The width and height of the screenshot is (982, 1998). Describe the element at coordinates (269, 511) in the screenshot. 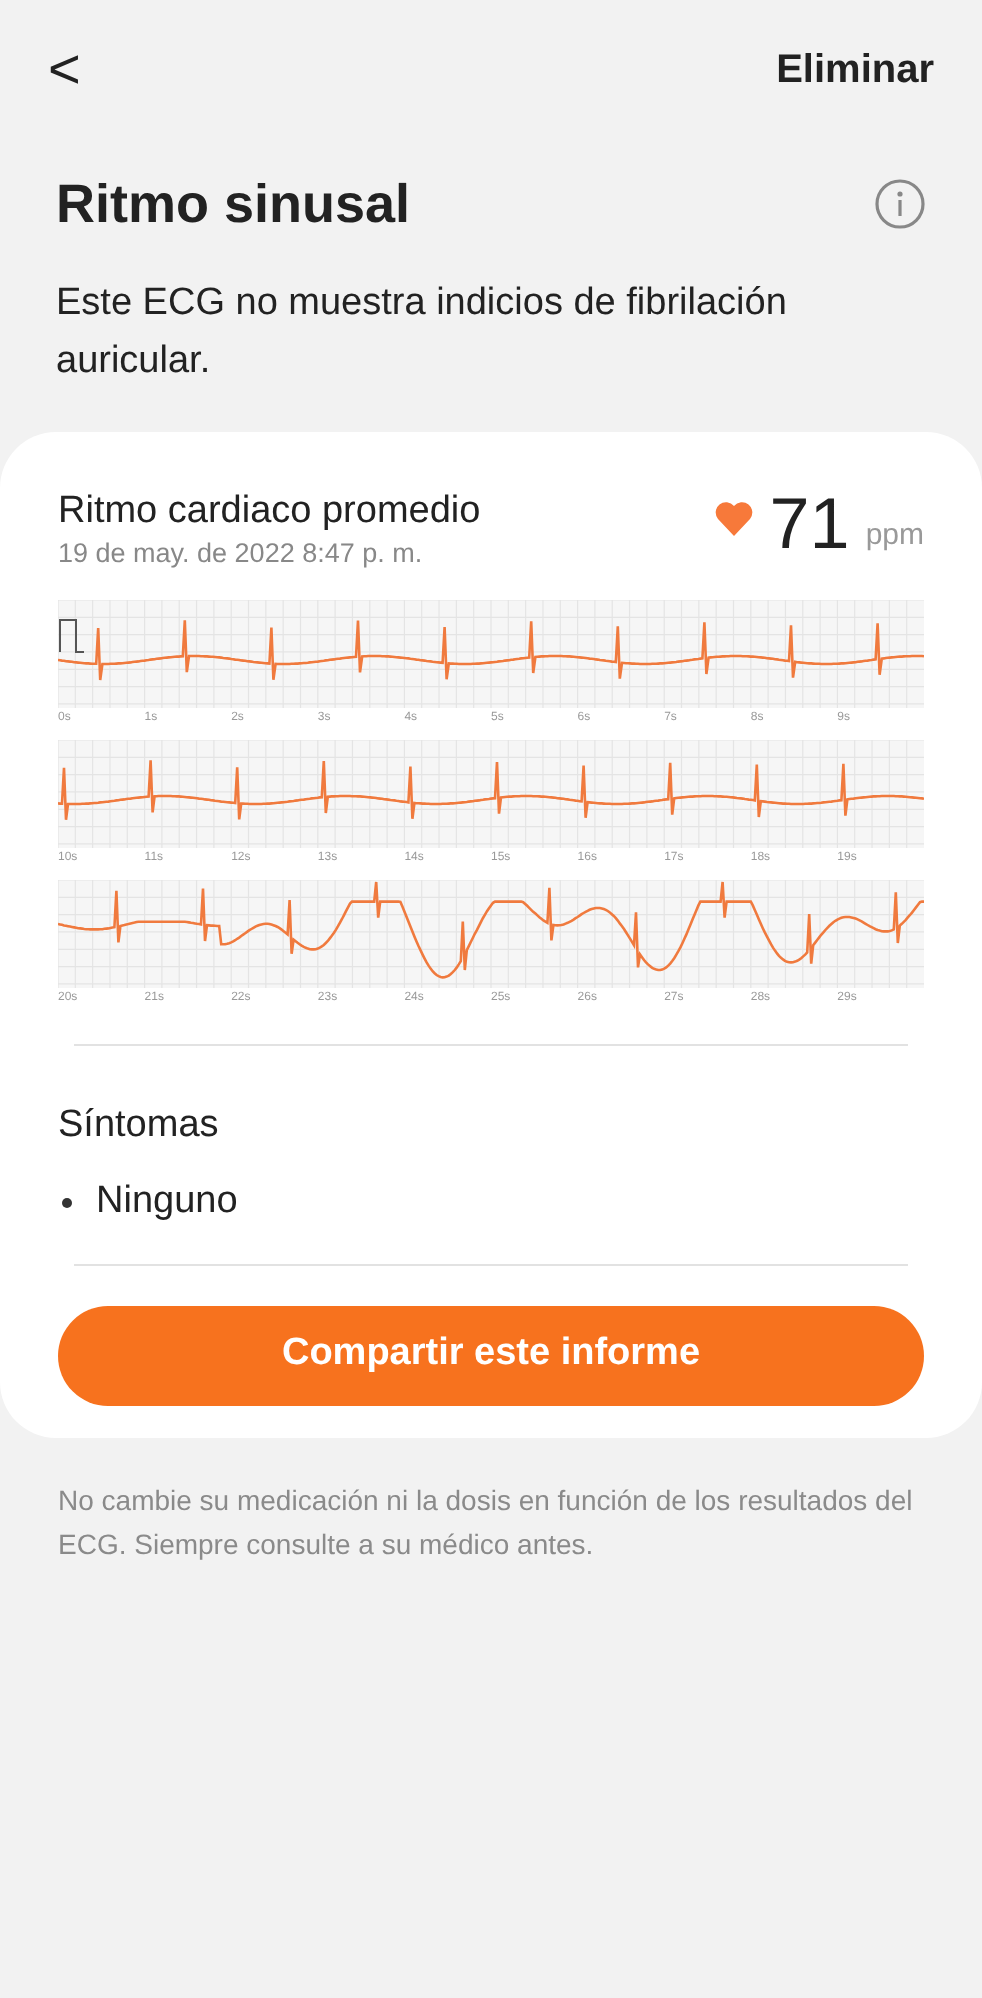

I see `heart-rate-label: Ritmo cardiaco promedio` at that location.